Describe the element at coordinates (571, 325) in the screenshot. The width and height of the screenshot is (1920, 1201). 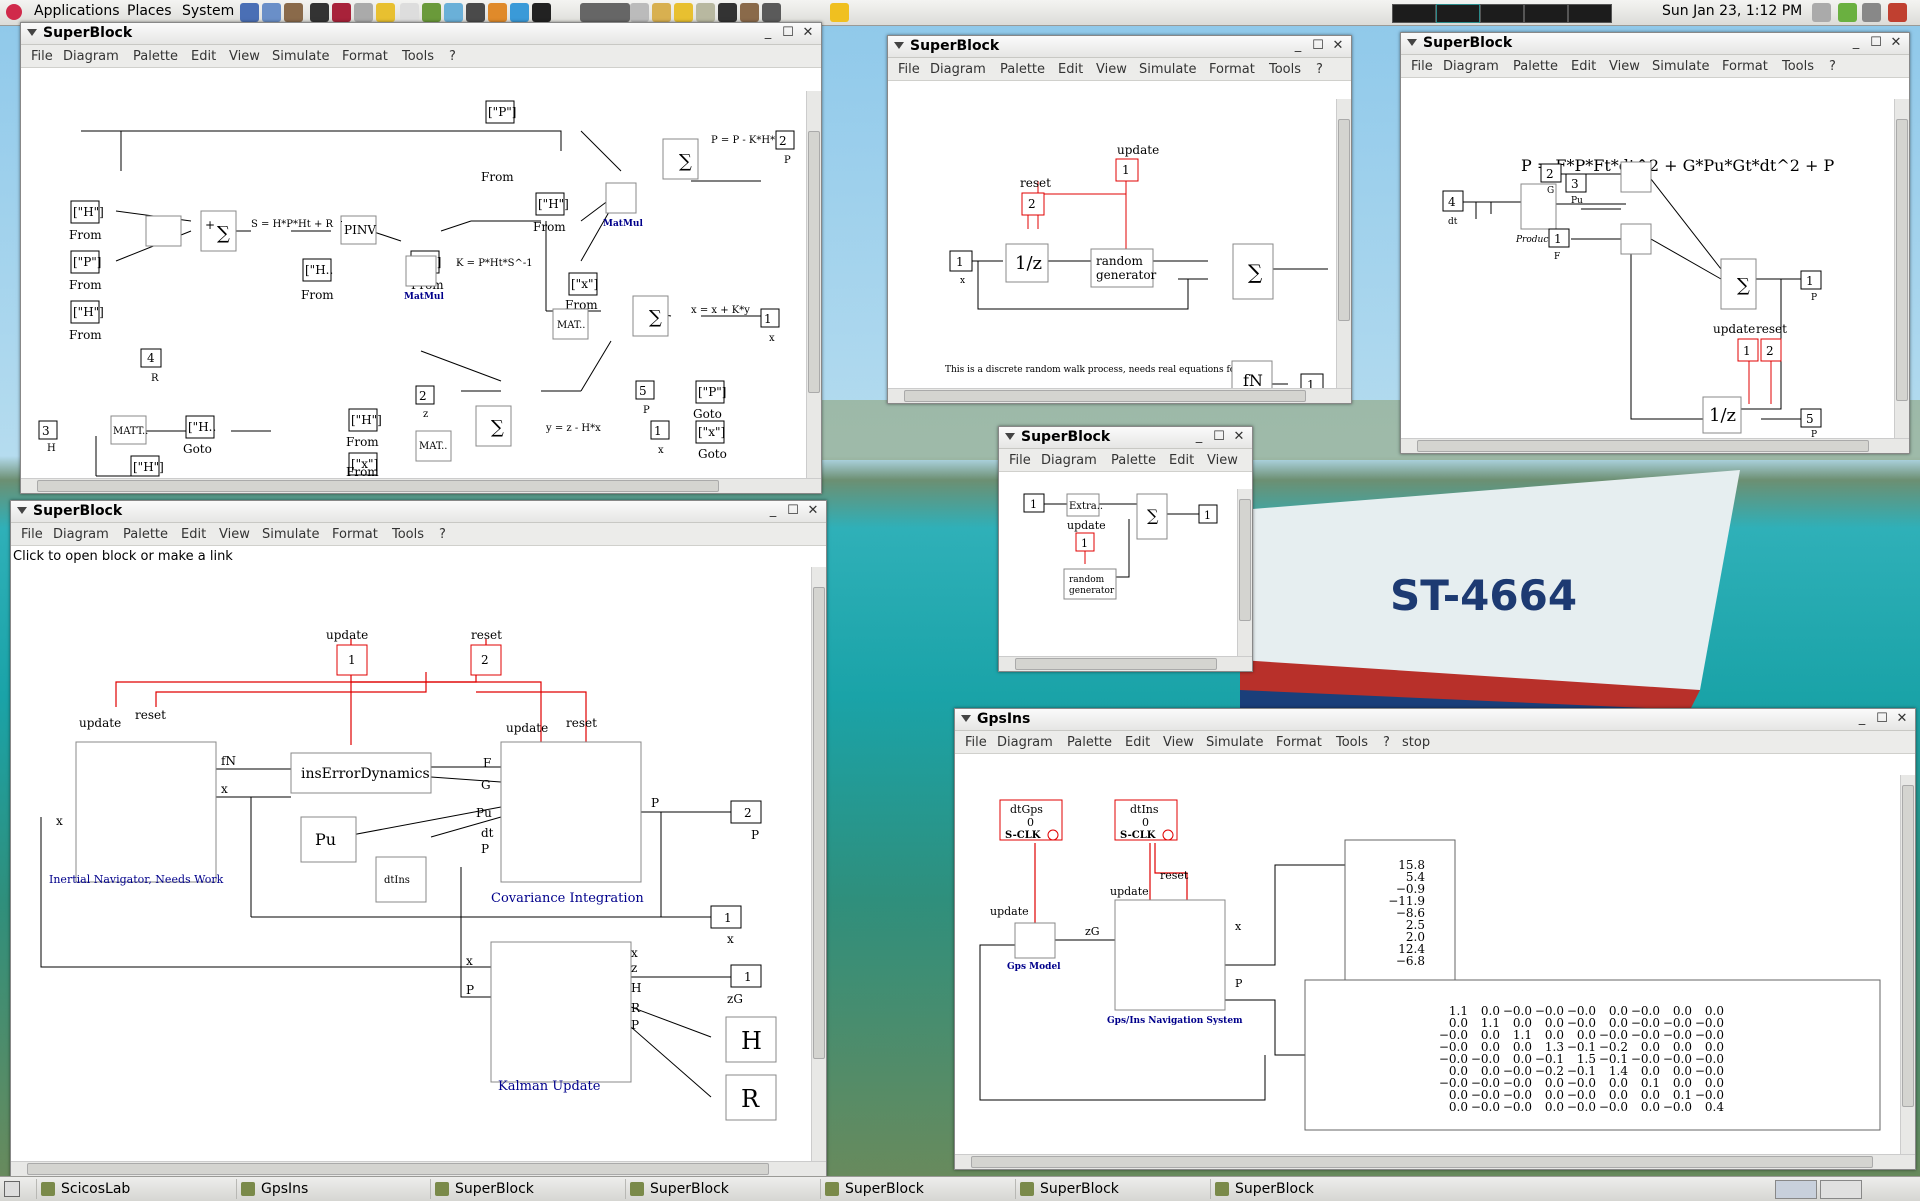
I see `matt-block: MAT..` at that location.